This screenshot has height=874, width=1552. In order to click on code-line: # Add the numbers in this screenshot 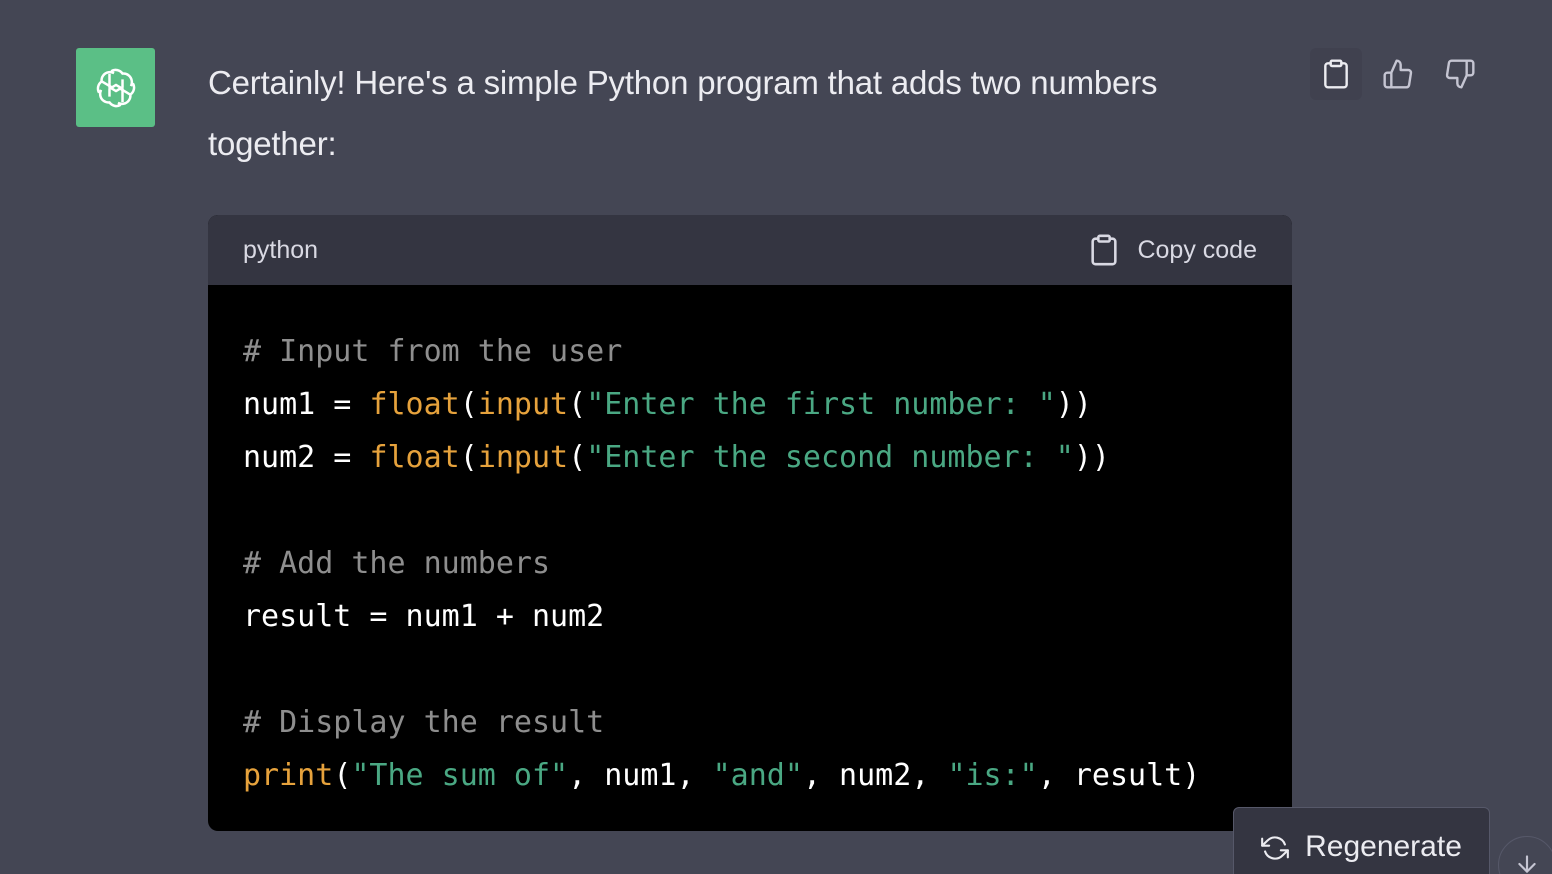, I will do `click(750, 563)`.